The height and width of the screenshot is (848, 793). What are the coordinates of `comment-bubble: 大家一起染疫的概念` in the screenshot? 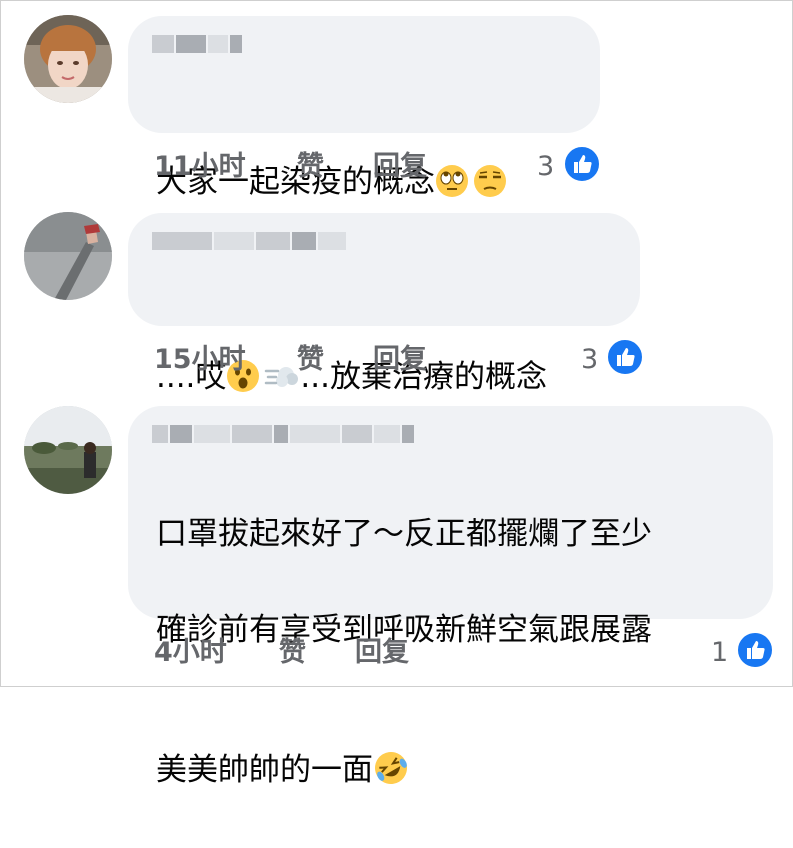 It's located at (364, 108).